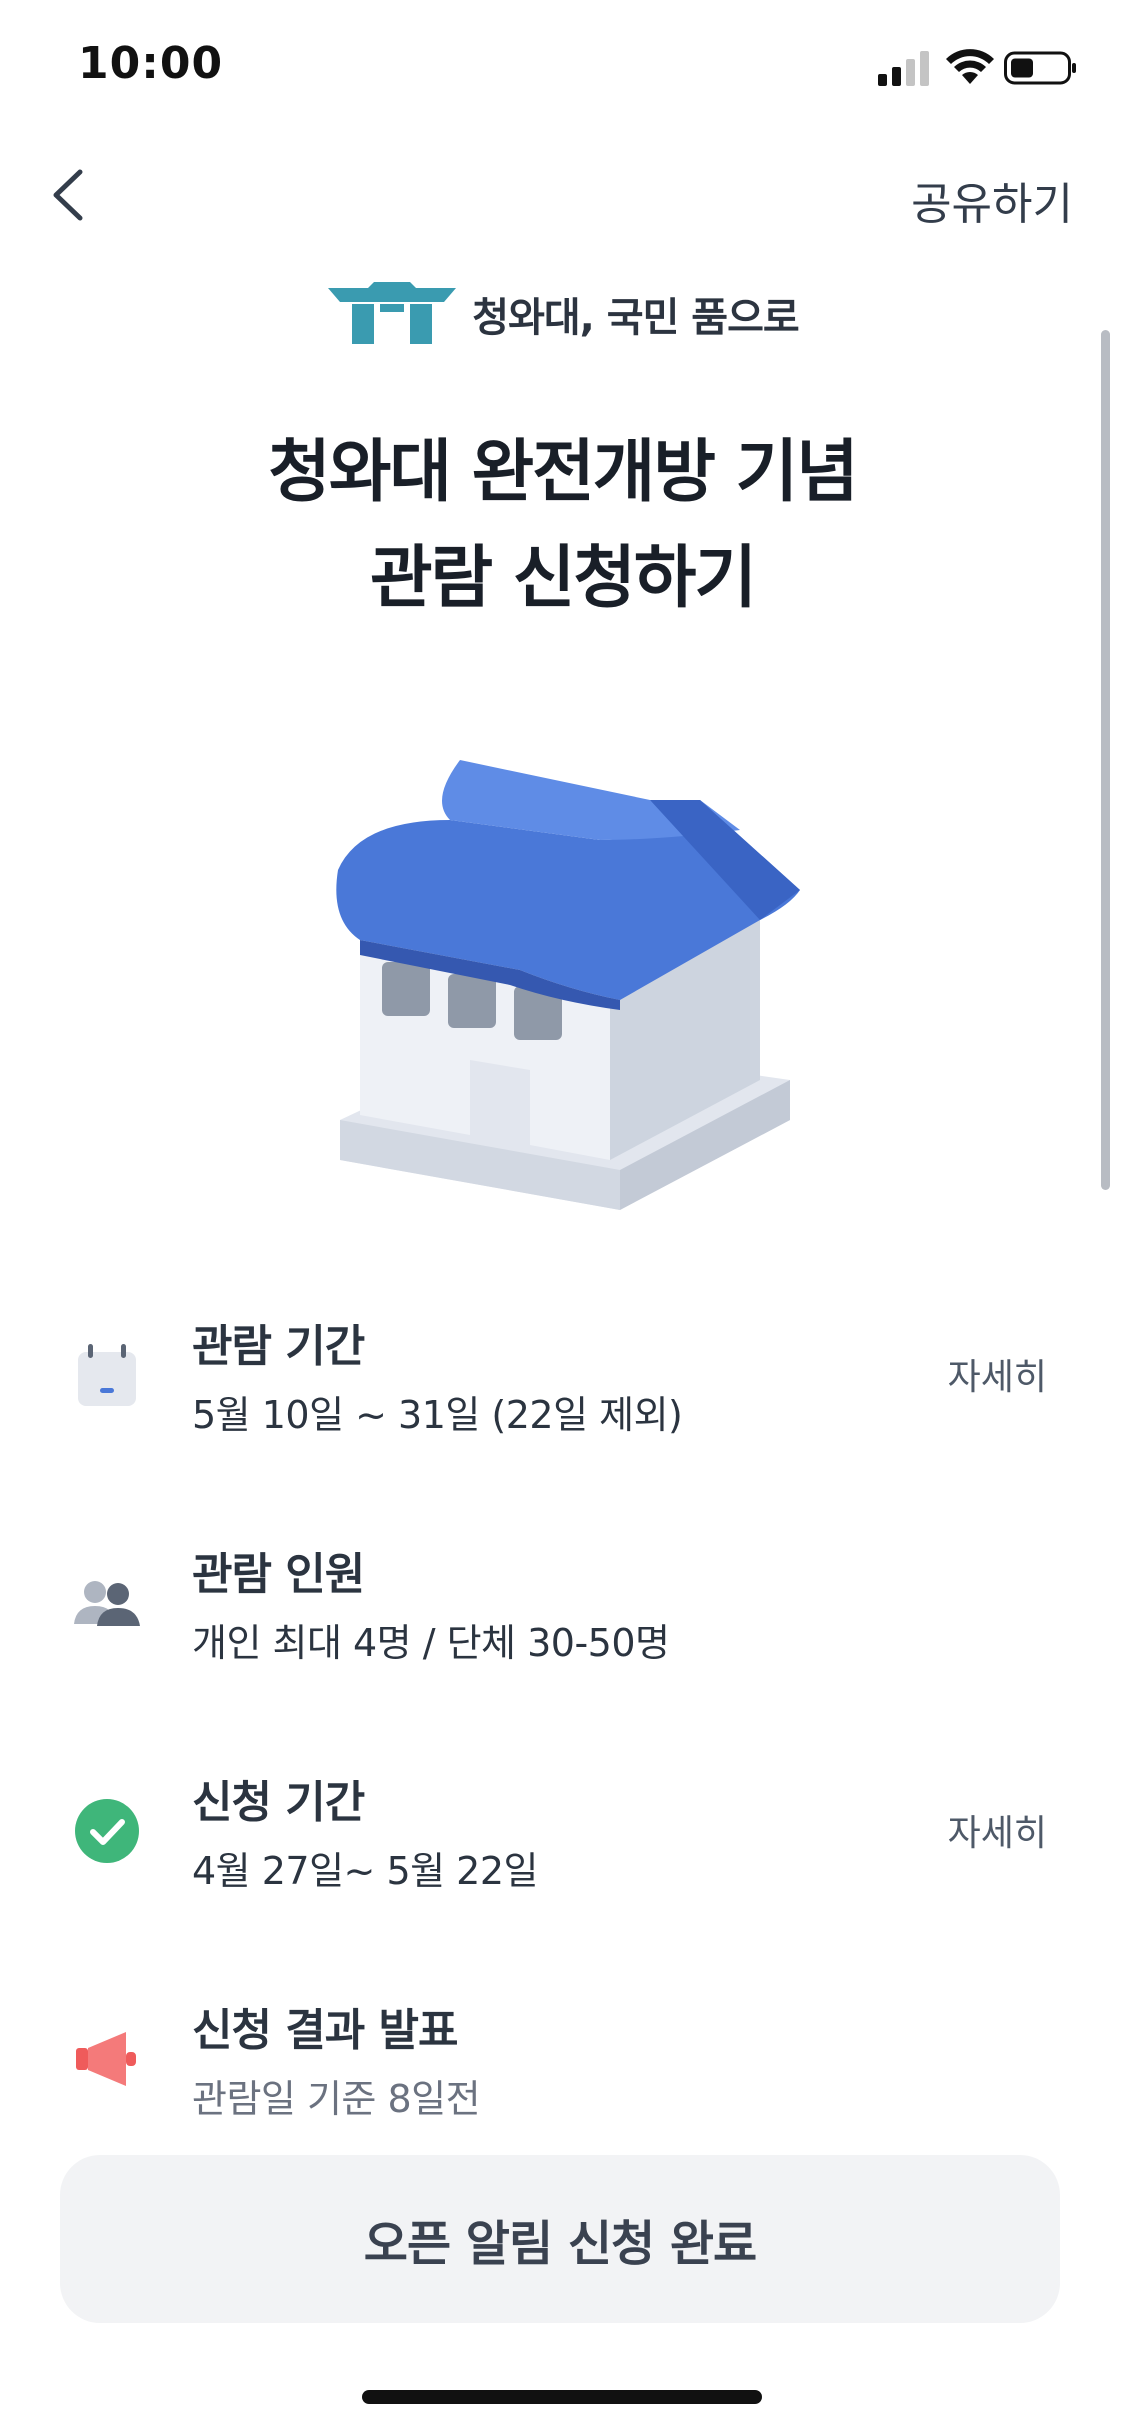  I want to click on battery-icon, so click(1040, 68).